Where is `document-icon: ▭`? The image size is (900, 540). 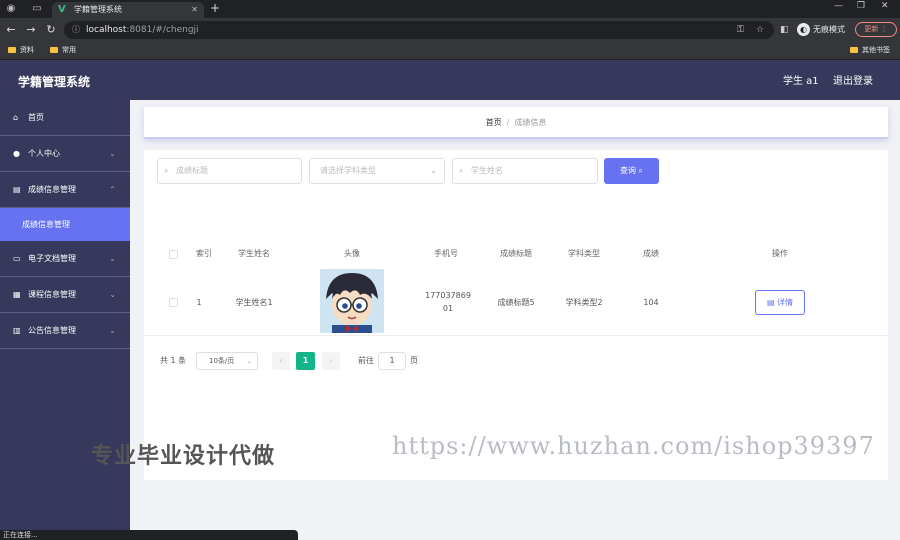 document-icon: ▭ is located at coordinates (17, 258).